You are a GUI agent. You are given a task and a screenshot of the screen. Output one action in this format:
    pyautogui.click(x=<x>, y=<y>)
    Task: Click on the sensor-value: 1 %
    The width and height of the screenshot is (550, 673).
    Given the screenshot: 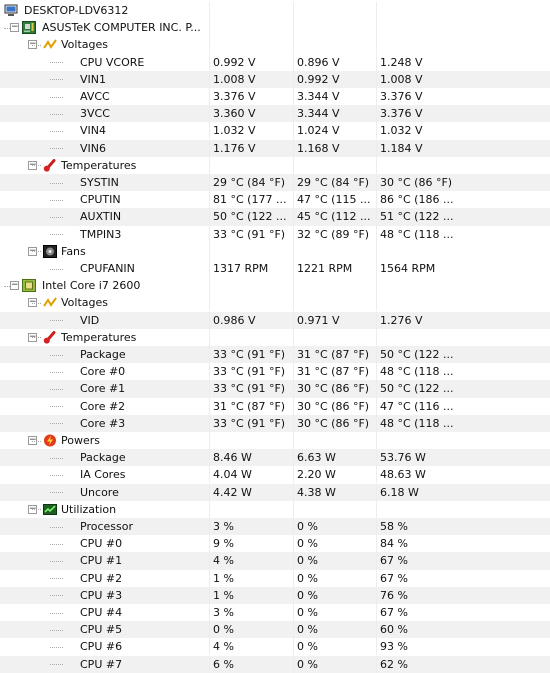 What is the action you would take?
    pyautogui.click(x=223, y=578)
    